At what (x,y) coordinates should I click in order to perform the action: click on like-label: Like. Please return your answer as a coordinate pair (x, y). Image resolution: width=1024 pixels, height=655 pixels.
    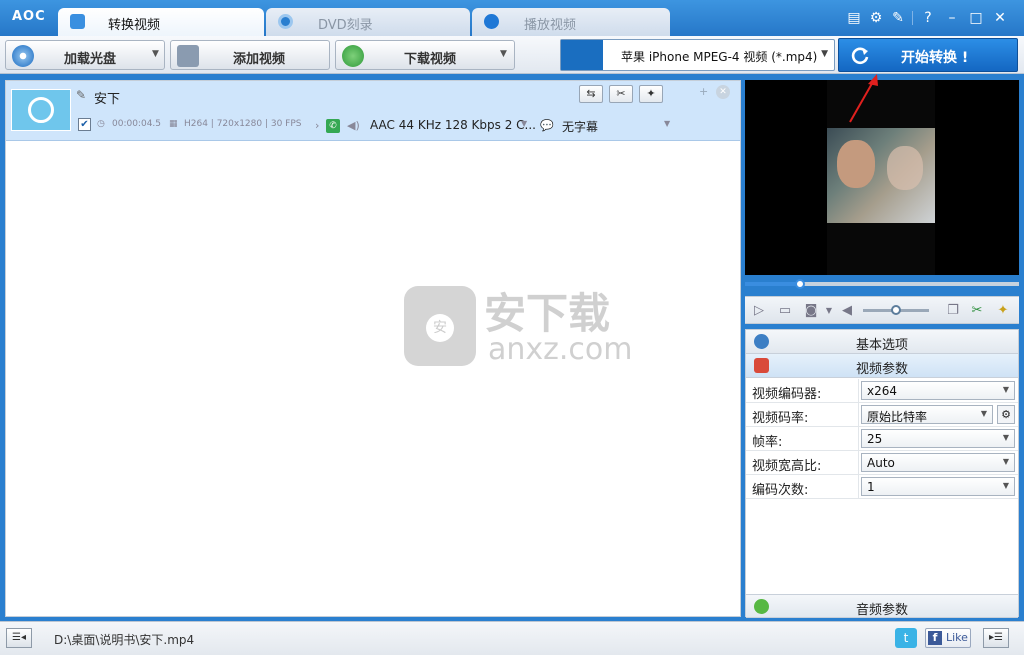
    Looking at the image, I should click on (957, 637).